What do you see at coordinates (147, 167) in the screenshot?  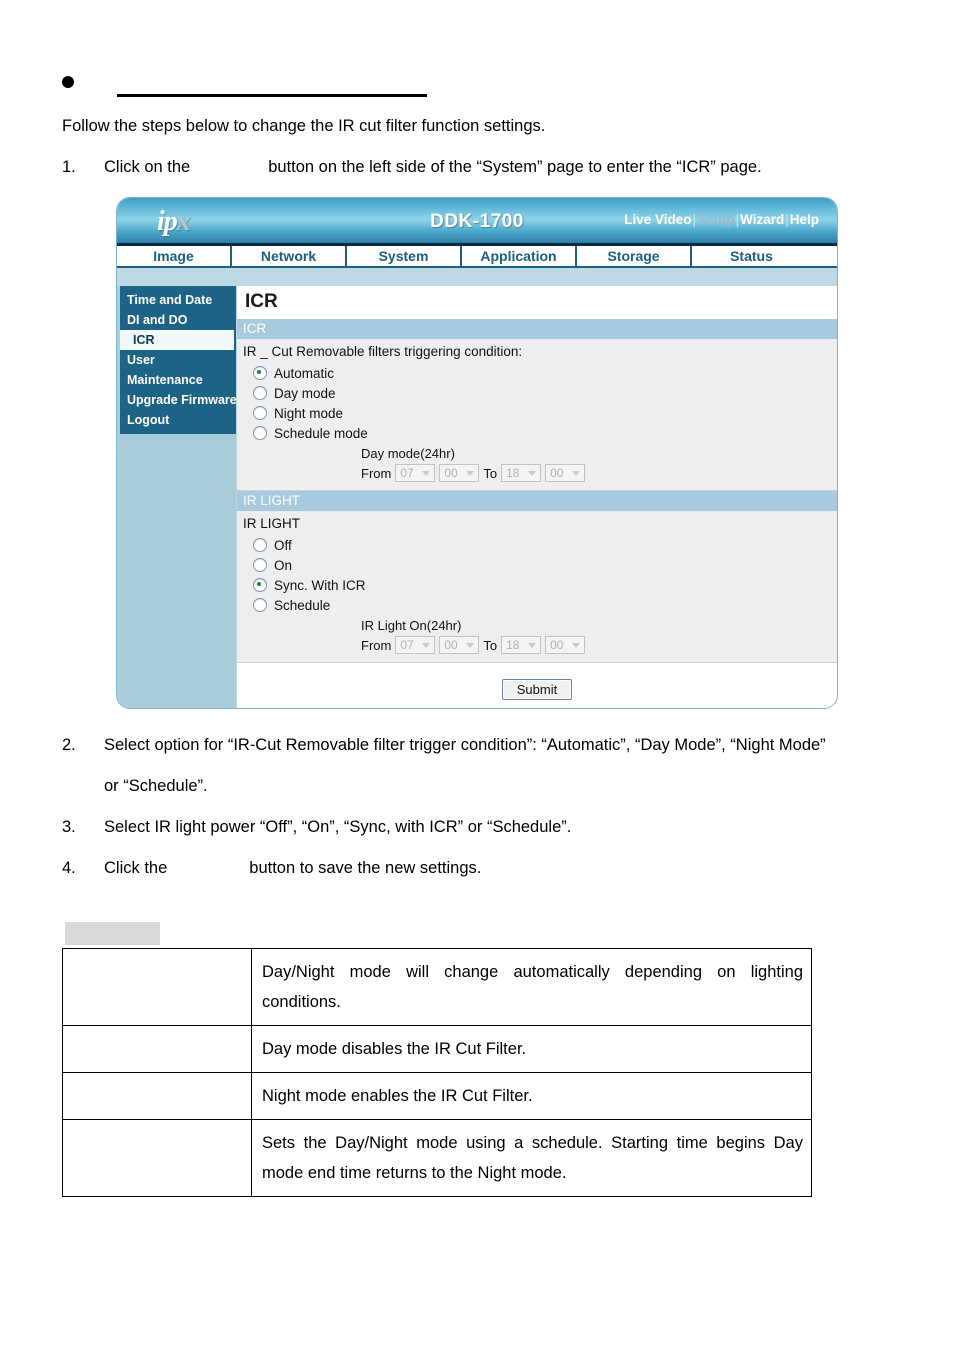 I see `step-1-text-before: Click on the` at bounding box center [147, 167].